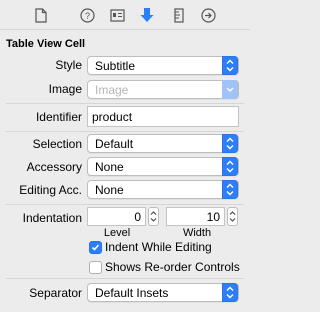  I want to click on indentation-width-value: 10, so click(213, 217).